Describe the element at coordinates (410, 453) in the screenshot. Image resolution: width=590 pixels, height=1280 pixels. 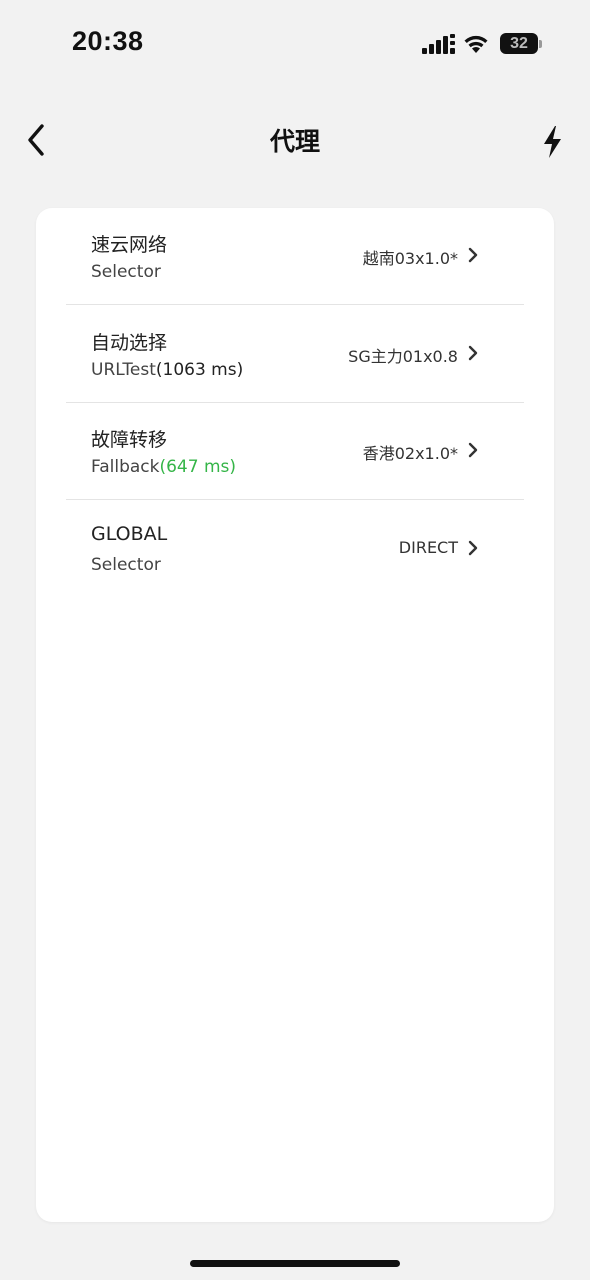
I see `proxy-selected-node: 香港02x1.0*` at that location.